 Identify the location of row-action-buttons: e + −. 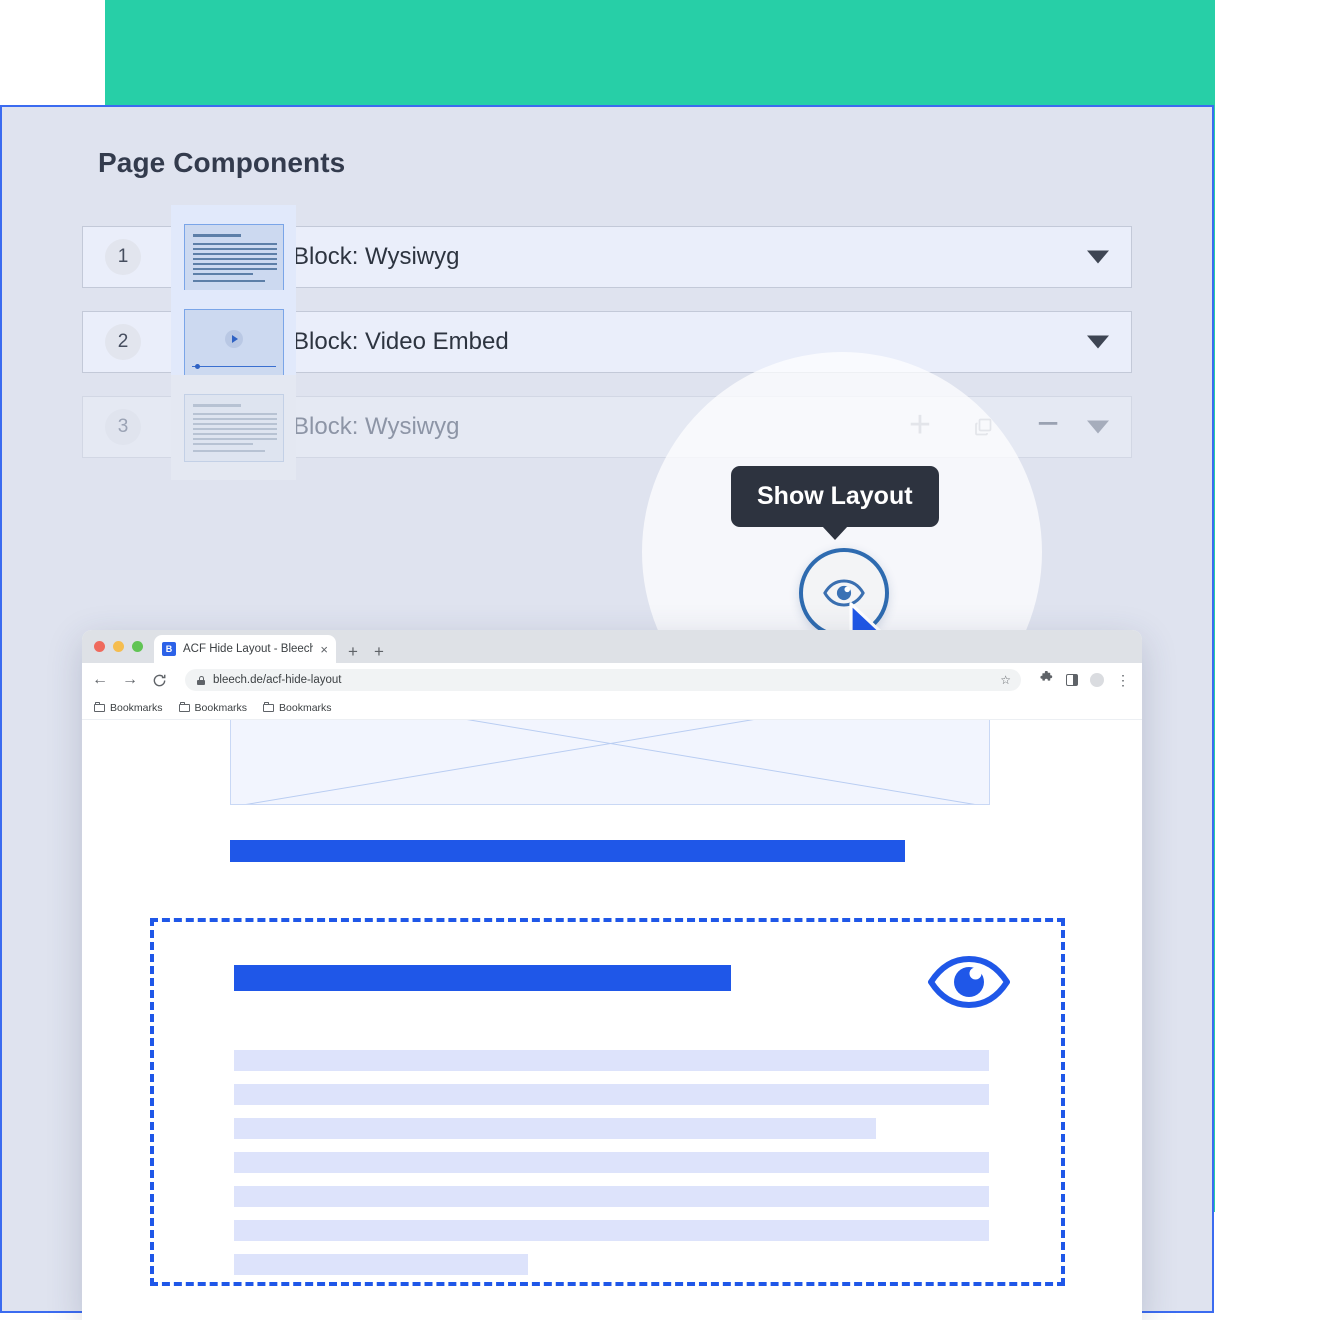
(952, 427).